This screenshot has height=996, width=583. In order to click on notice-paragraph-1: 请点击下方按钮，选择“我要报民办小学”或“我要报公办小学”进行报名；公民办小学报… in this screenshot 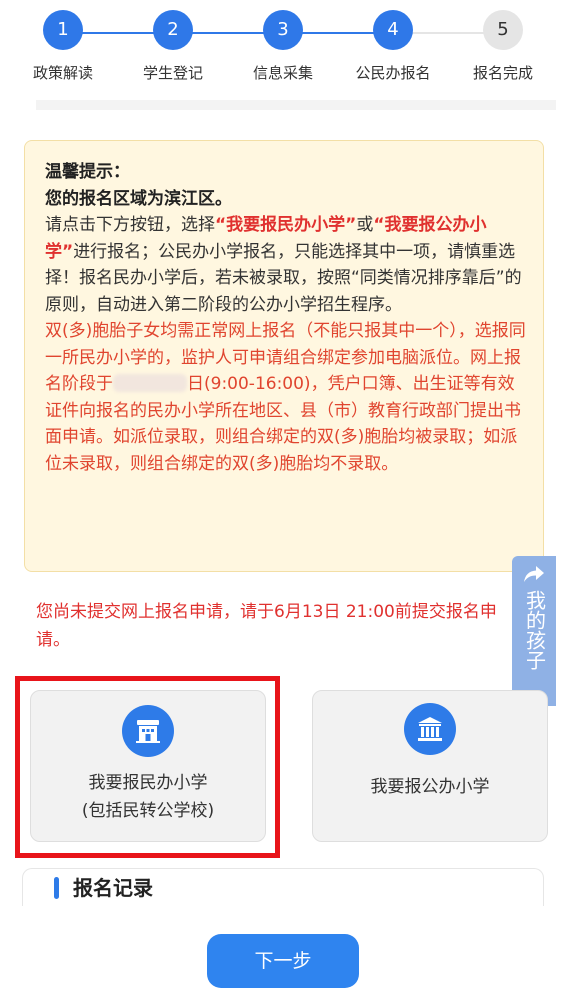, I will do `click(287, 265)`.